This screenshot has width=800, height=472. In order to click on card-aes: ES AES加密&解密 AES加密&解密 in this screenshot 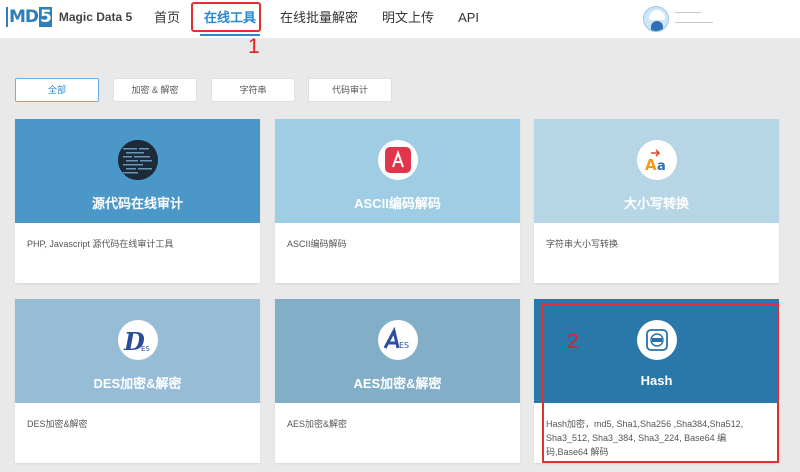, I will do `click(397, 381)`.